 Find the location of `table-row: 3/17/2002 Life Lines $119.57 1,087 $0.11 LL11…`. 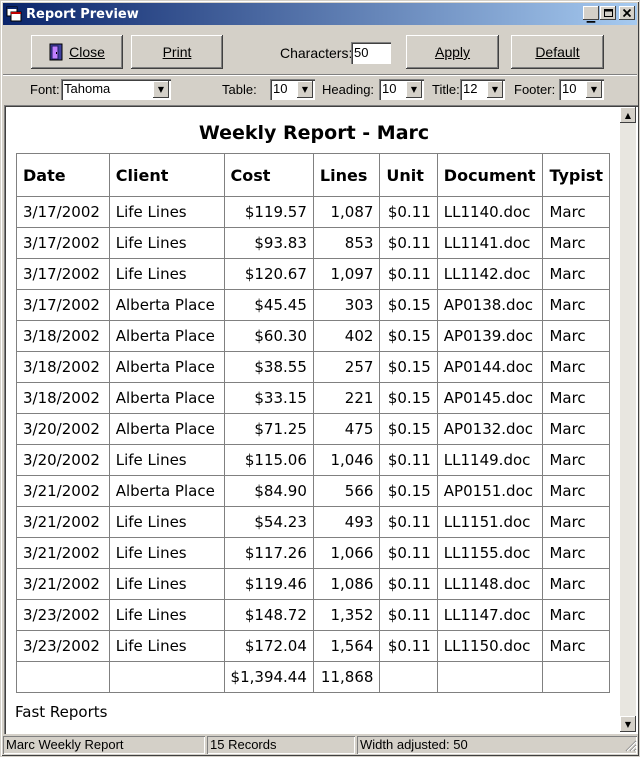

table-row: 3/17/2002 Life Lines $119.57 1,087 $0.11 LL11… is located at coordinates (313, 212).